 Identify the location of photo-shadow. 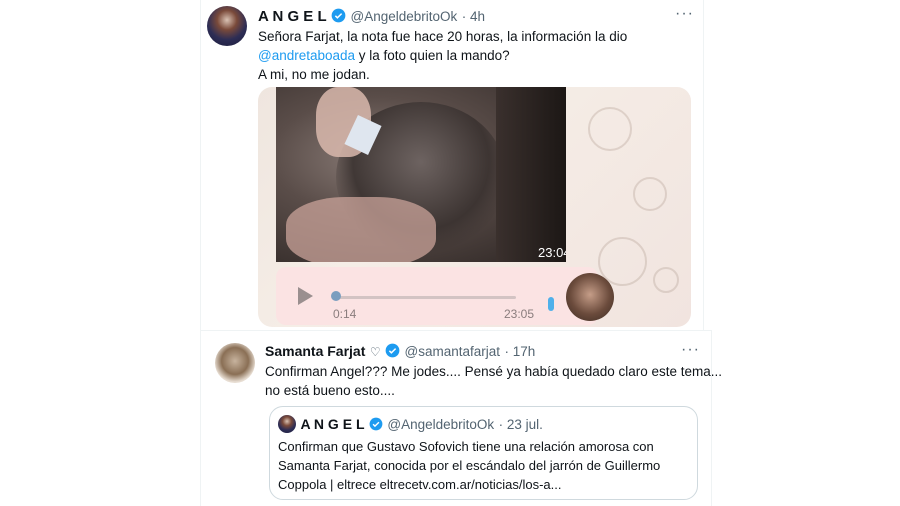
(531, 174).